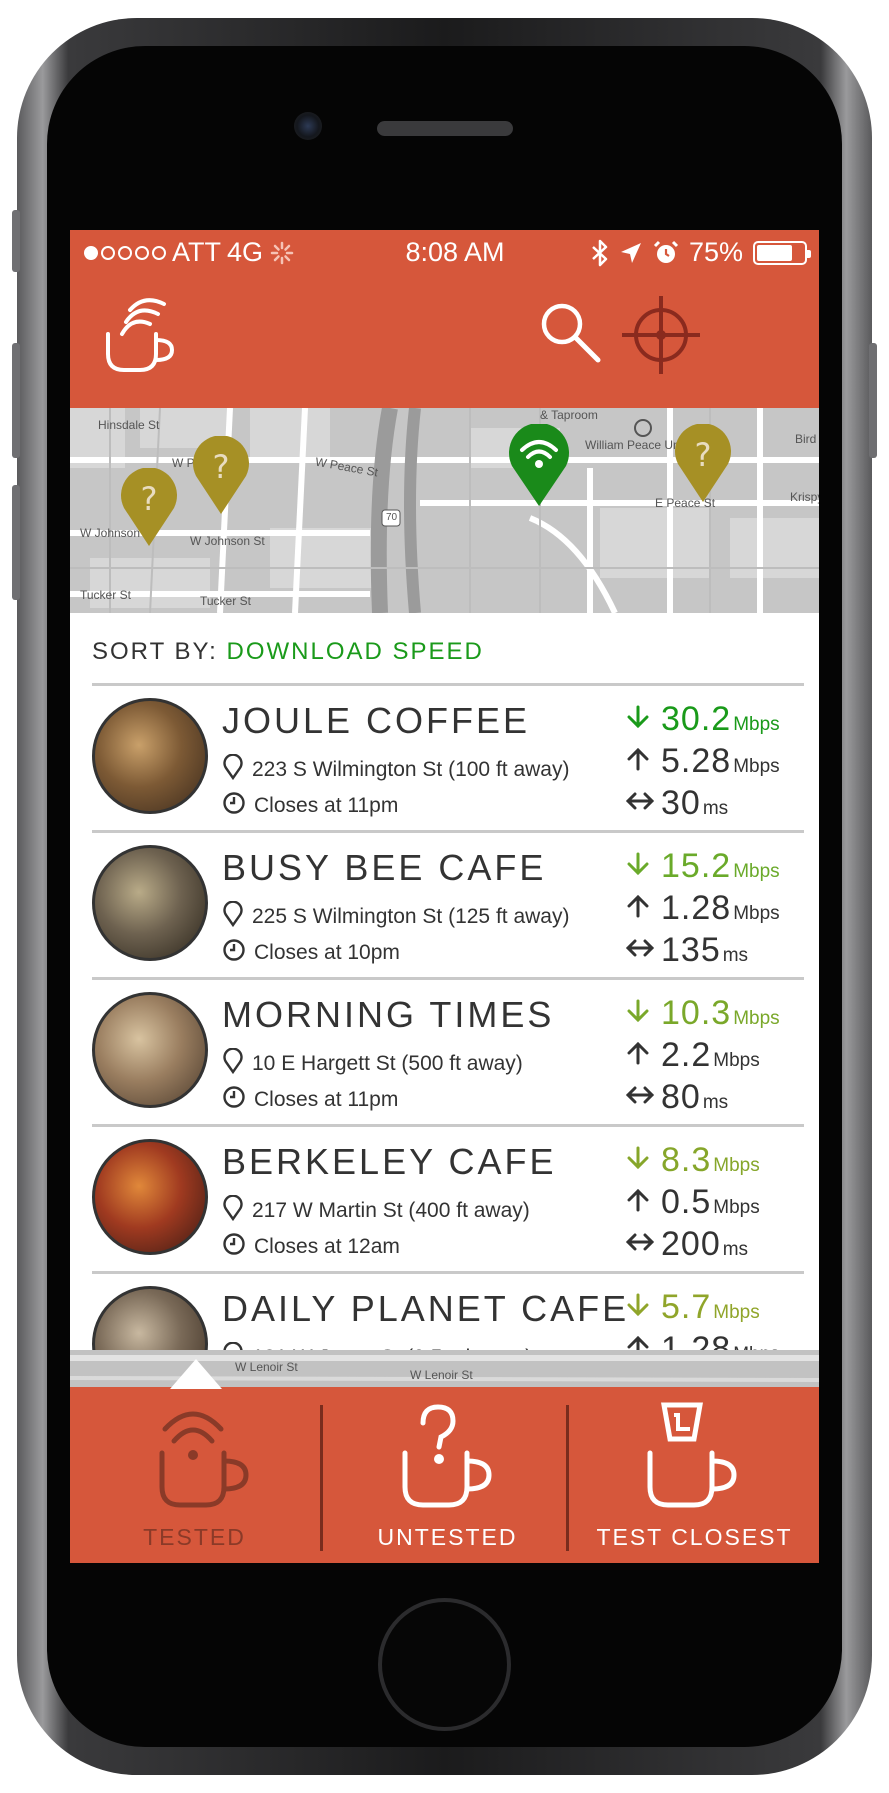 Image resolution: width=889 pixels, height=1793 pixels. I want to click on cafe-address-text: 217 W Martin St (400 ft away), so click(391, 1210).